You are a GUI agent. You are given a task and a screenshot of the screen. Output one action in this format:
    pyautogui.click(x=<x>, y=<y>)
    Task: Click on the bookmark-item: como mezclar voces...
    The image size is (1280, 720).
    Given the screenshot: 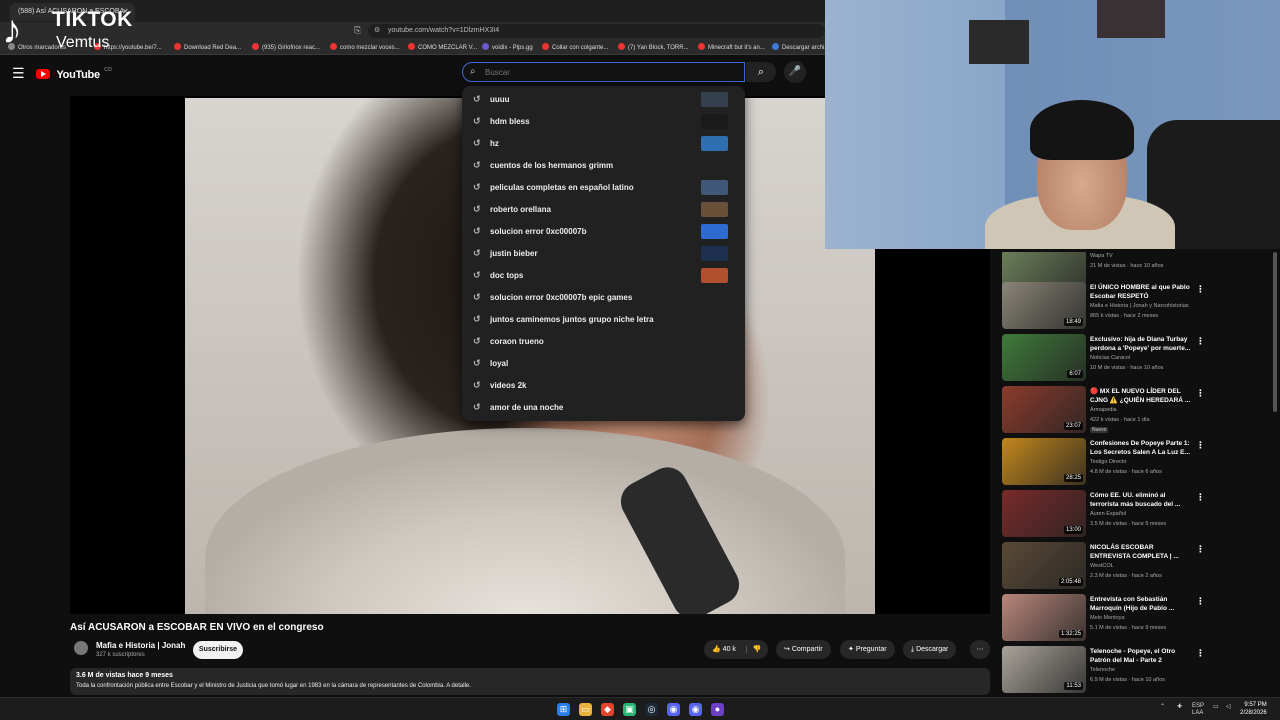 What is the action you would take?
    pyautogui.click(x=365, y=47)
    